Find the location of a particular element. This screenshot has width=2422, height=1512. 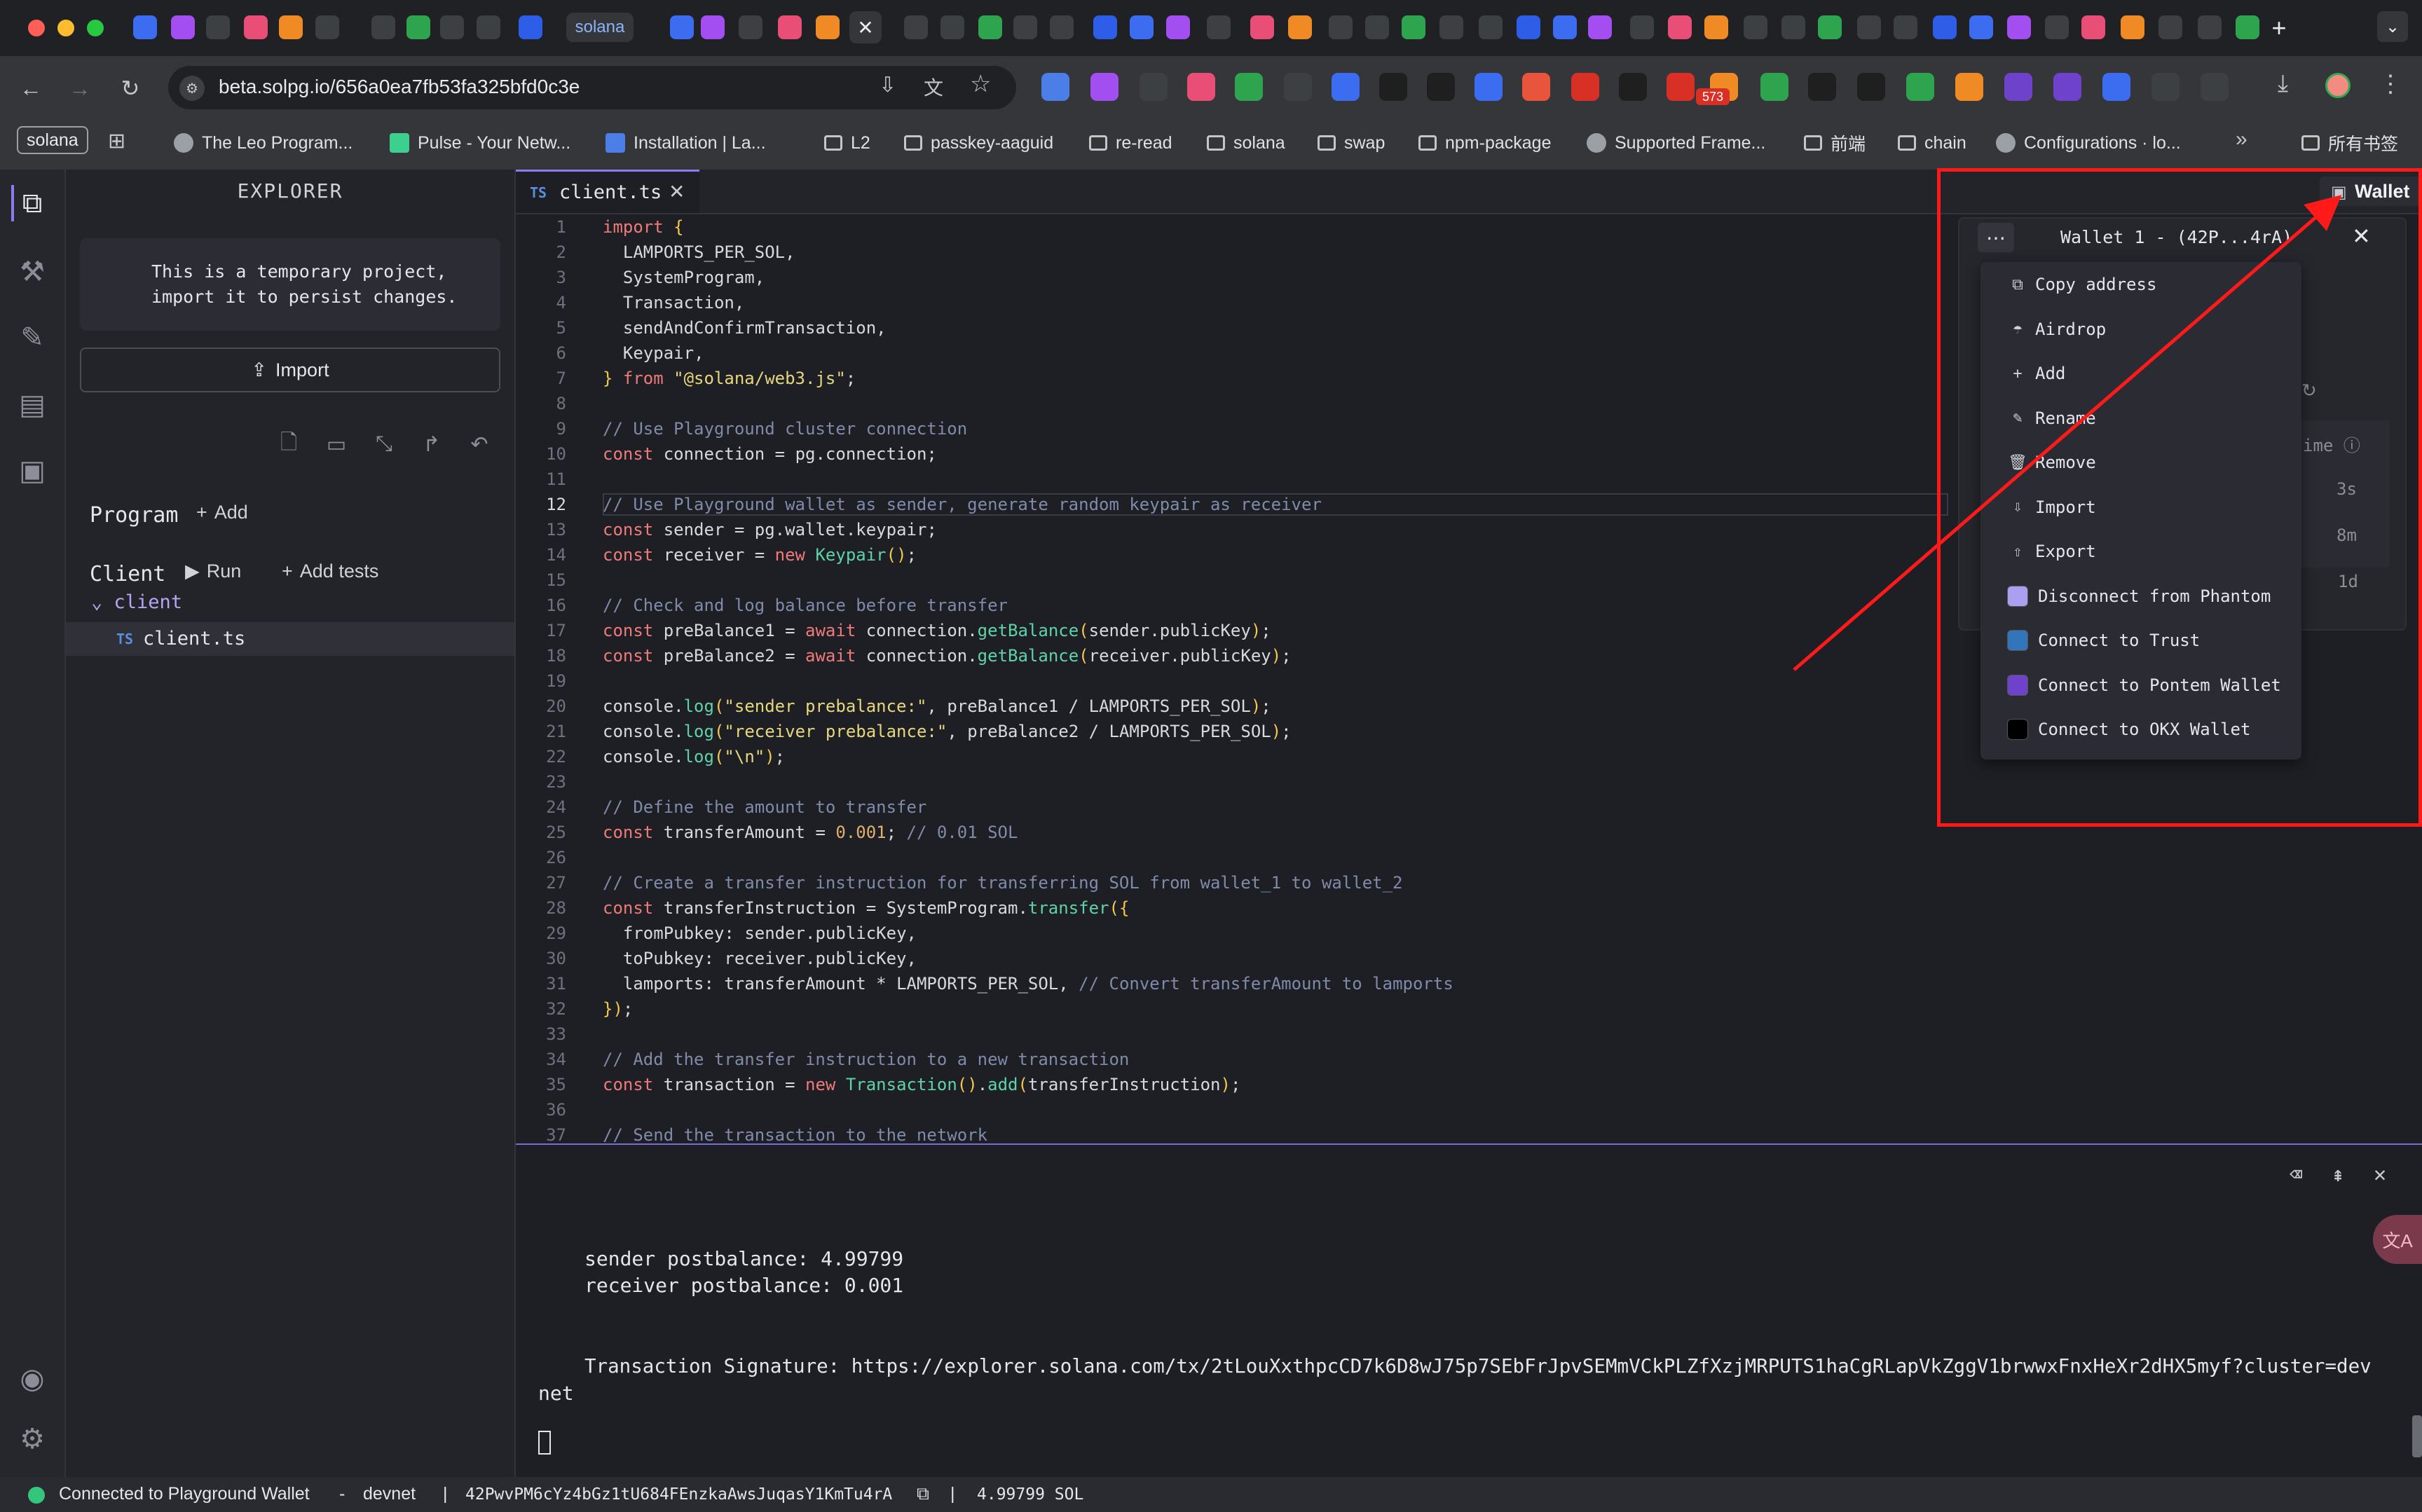

apps-grid-icon: ⊞ is located at coordinates (116, 141).